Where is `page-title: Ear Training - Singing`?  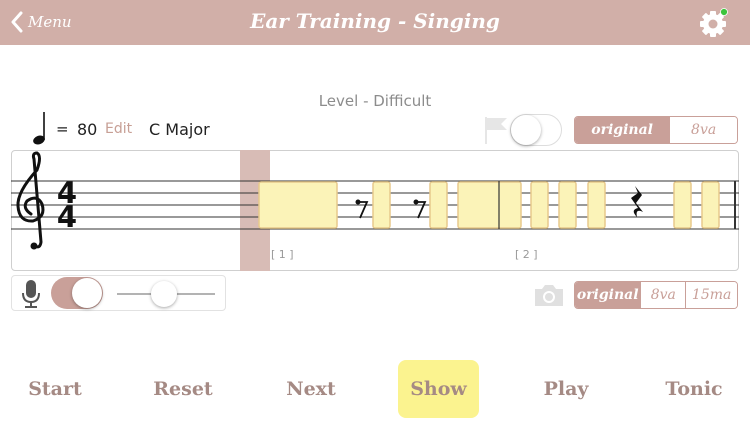 page-title: Ear Training - Singing is located at coordinates (375, 21).